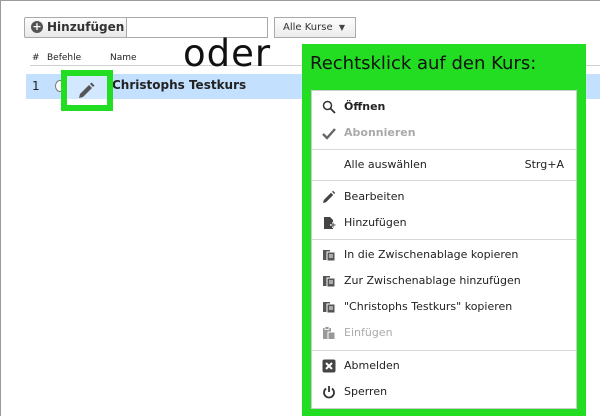 The width and height of the screenshot is (600, 416). What do you see at coordinates (329, 366) in the screenshot?
I see `remove-square-icon` at bounding box center [329, 366].